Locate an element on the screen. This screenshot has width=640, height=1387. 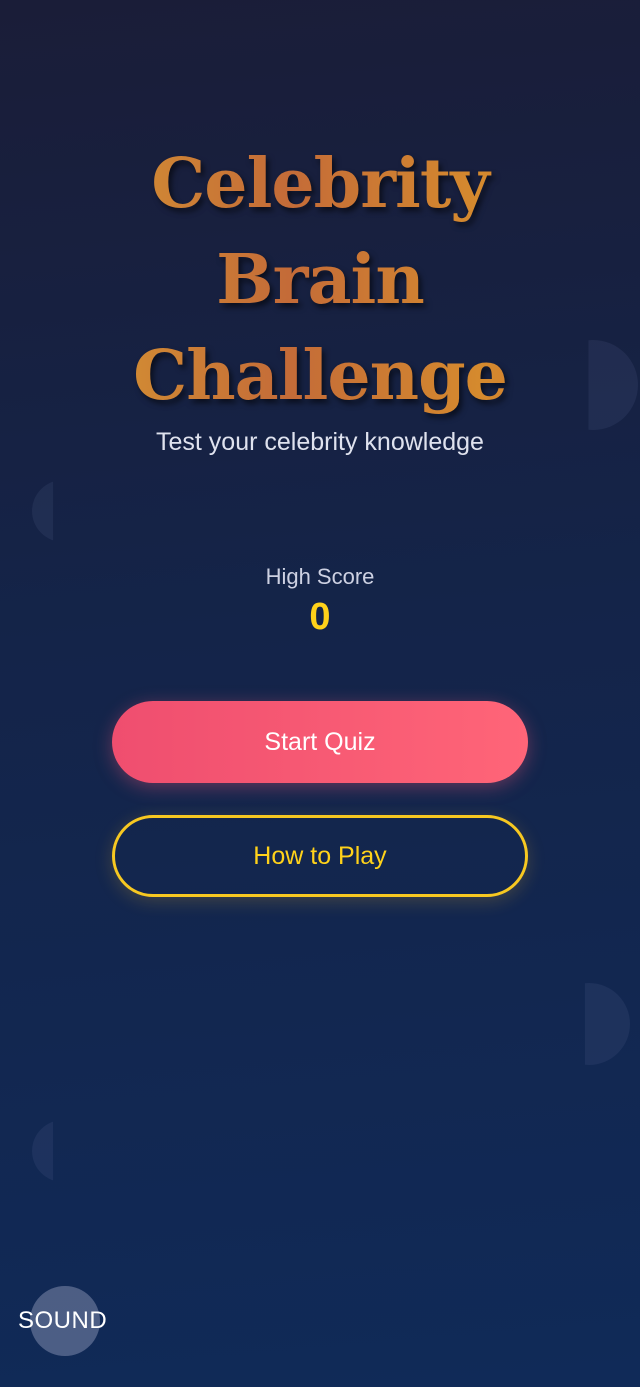
subtitle: Test your celebrity knowledge is located at coordinates (320, 442).